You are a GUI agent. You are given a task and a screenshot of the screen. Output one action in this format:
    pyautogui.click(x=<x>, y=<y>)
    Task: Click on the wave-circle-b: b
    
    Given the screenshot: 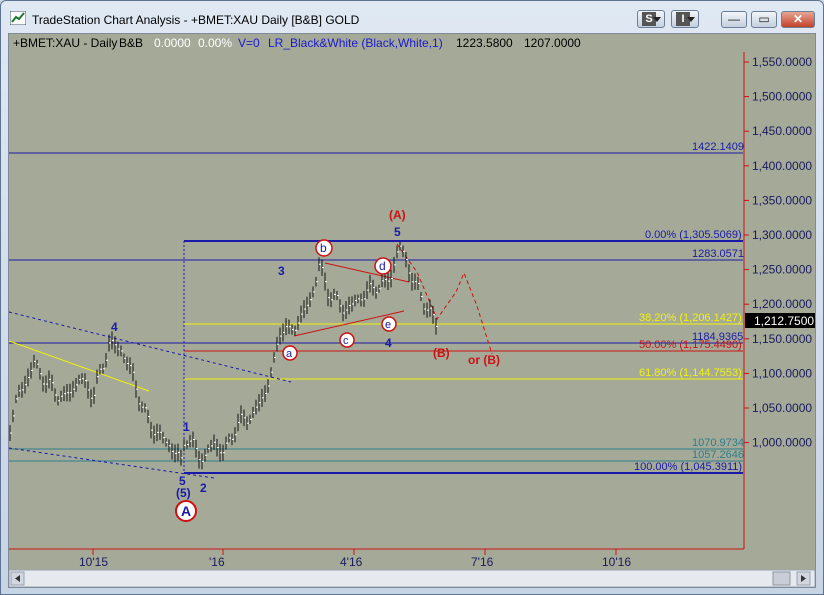 What is the action you would take?
    pyautogui.click(x=324, y=248)
    